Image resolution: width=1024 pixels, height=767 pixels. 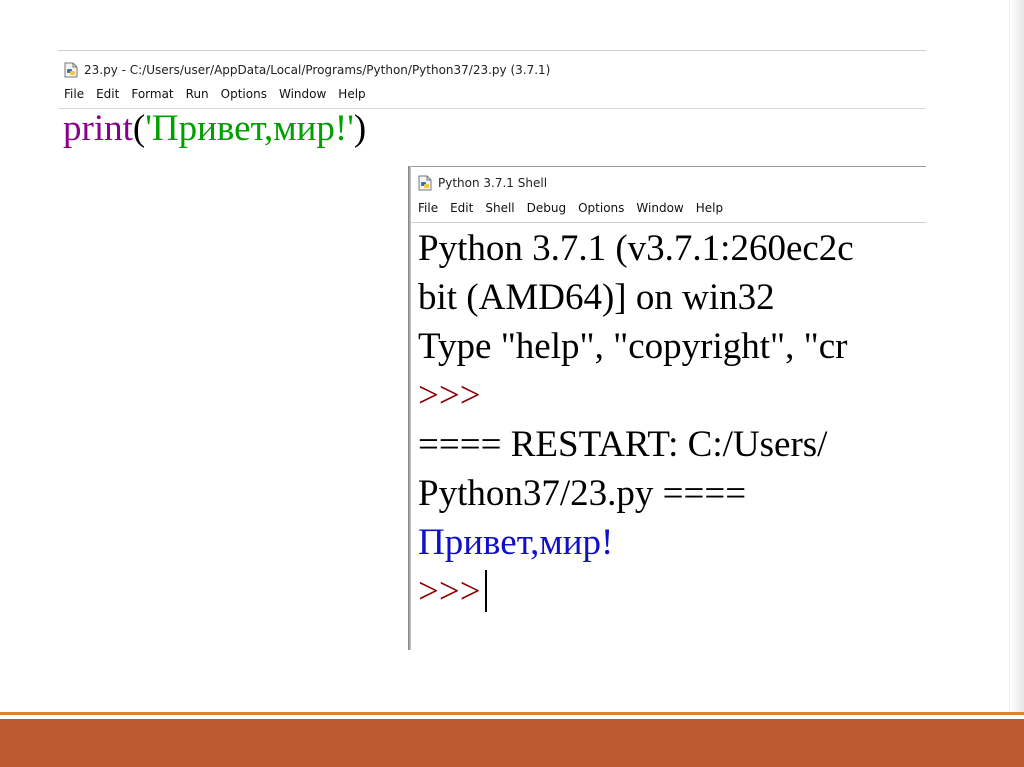 What do you see at coordinates (492, 50) in the screenshot?
I see `editor-top-border` at bounding box center [492, 50].